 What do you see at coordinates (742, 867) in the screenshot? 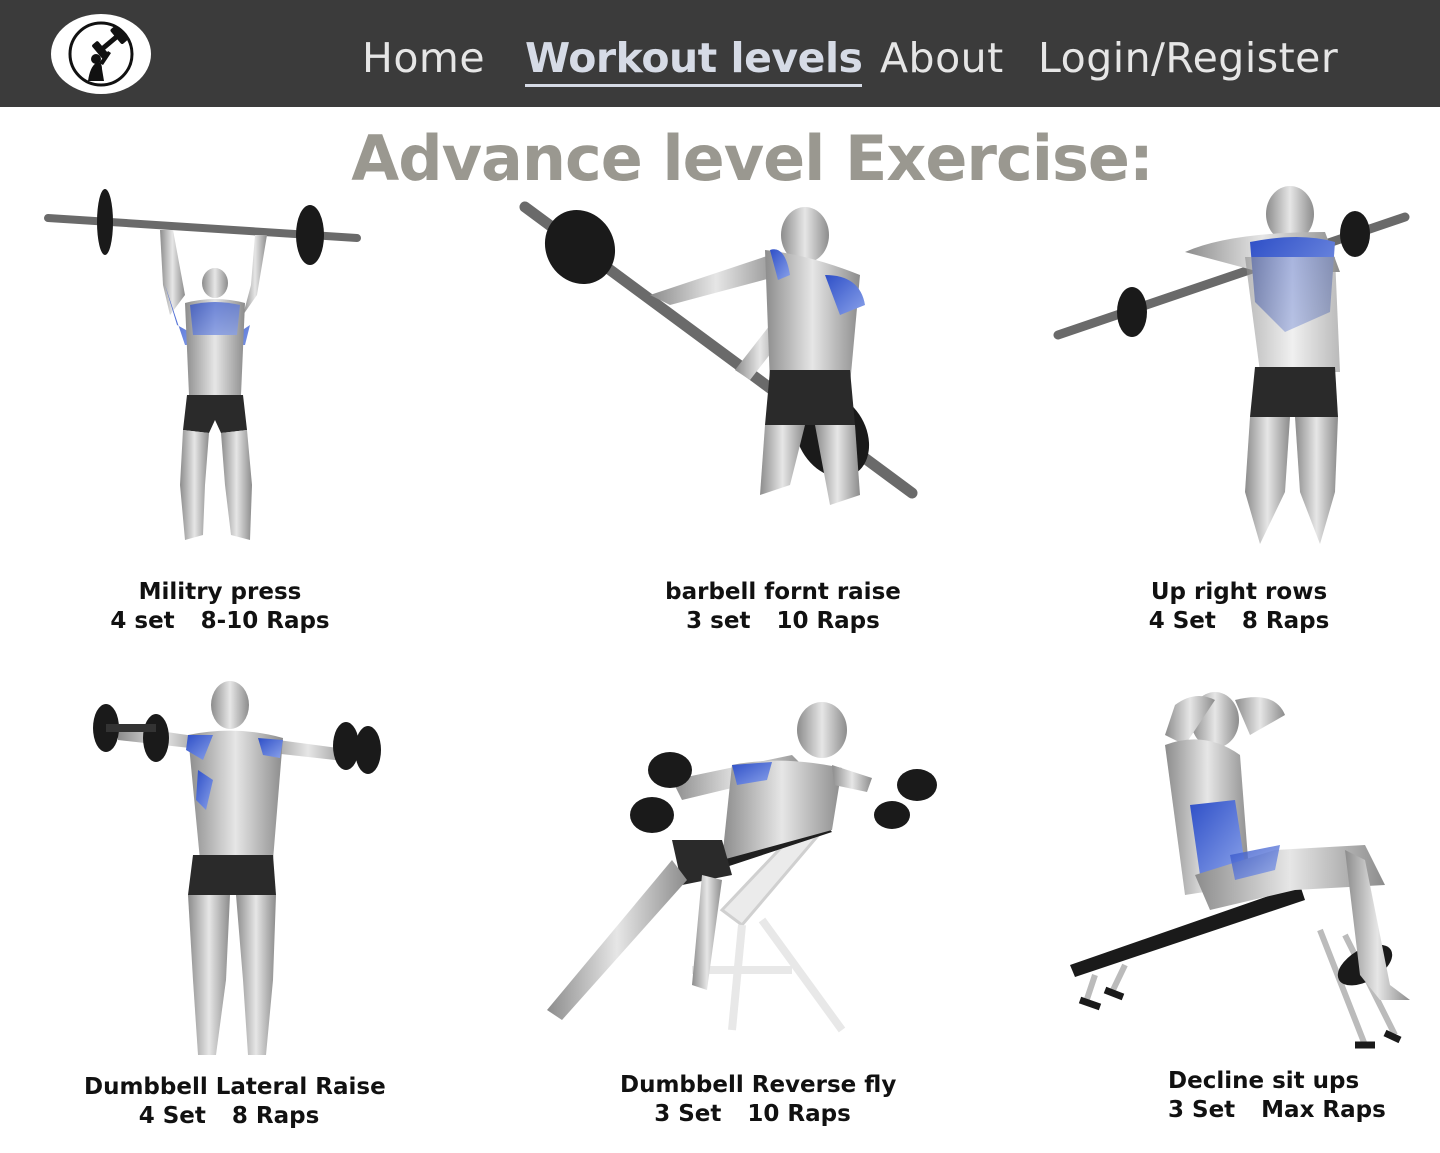
I see `dumbbell-reverse-fly-illustration` at bounding box center [742, 867].